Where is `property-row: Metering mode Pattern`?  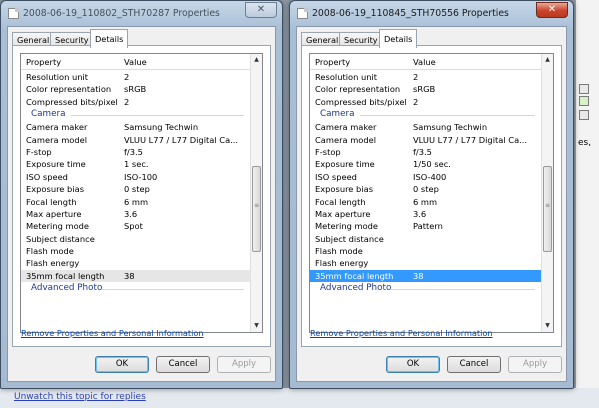
property-row: Metering mode Pattern is located at coordinates (425, 226).